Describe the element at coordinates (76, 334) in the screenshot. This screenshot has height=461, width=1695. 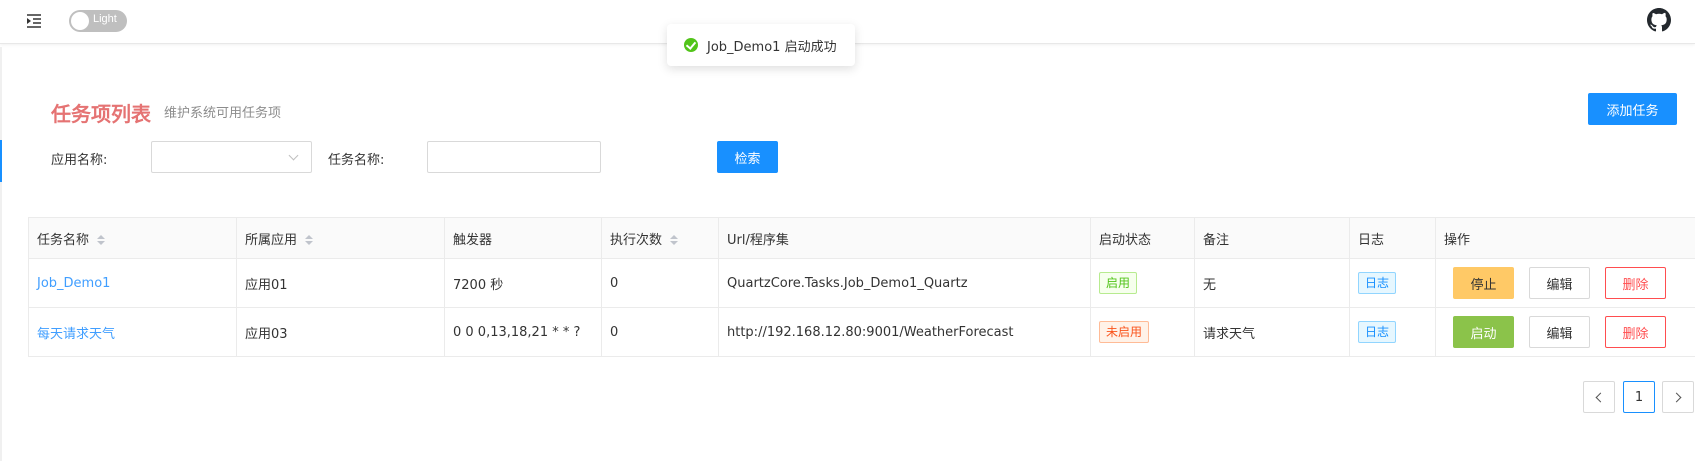
I see `task-name-link: 每天请求天气` at that location.